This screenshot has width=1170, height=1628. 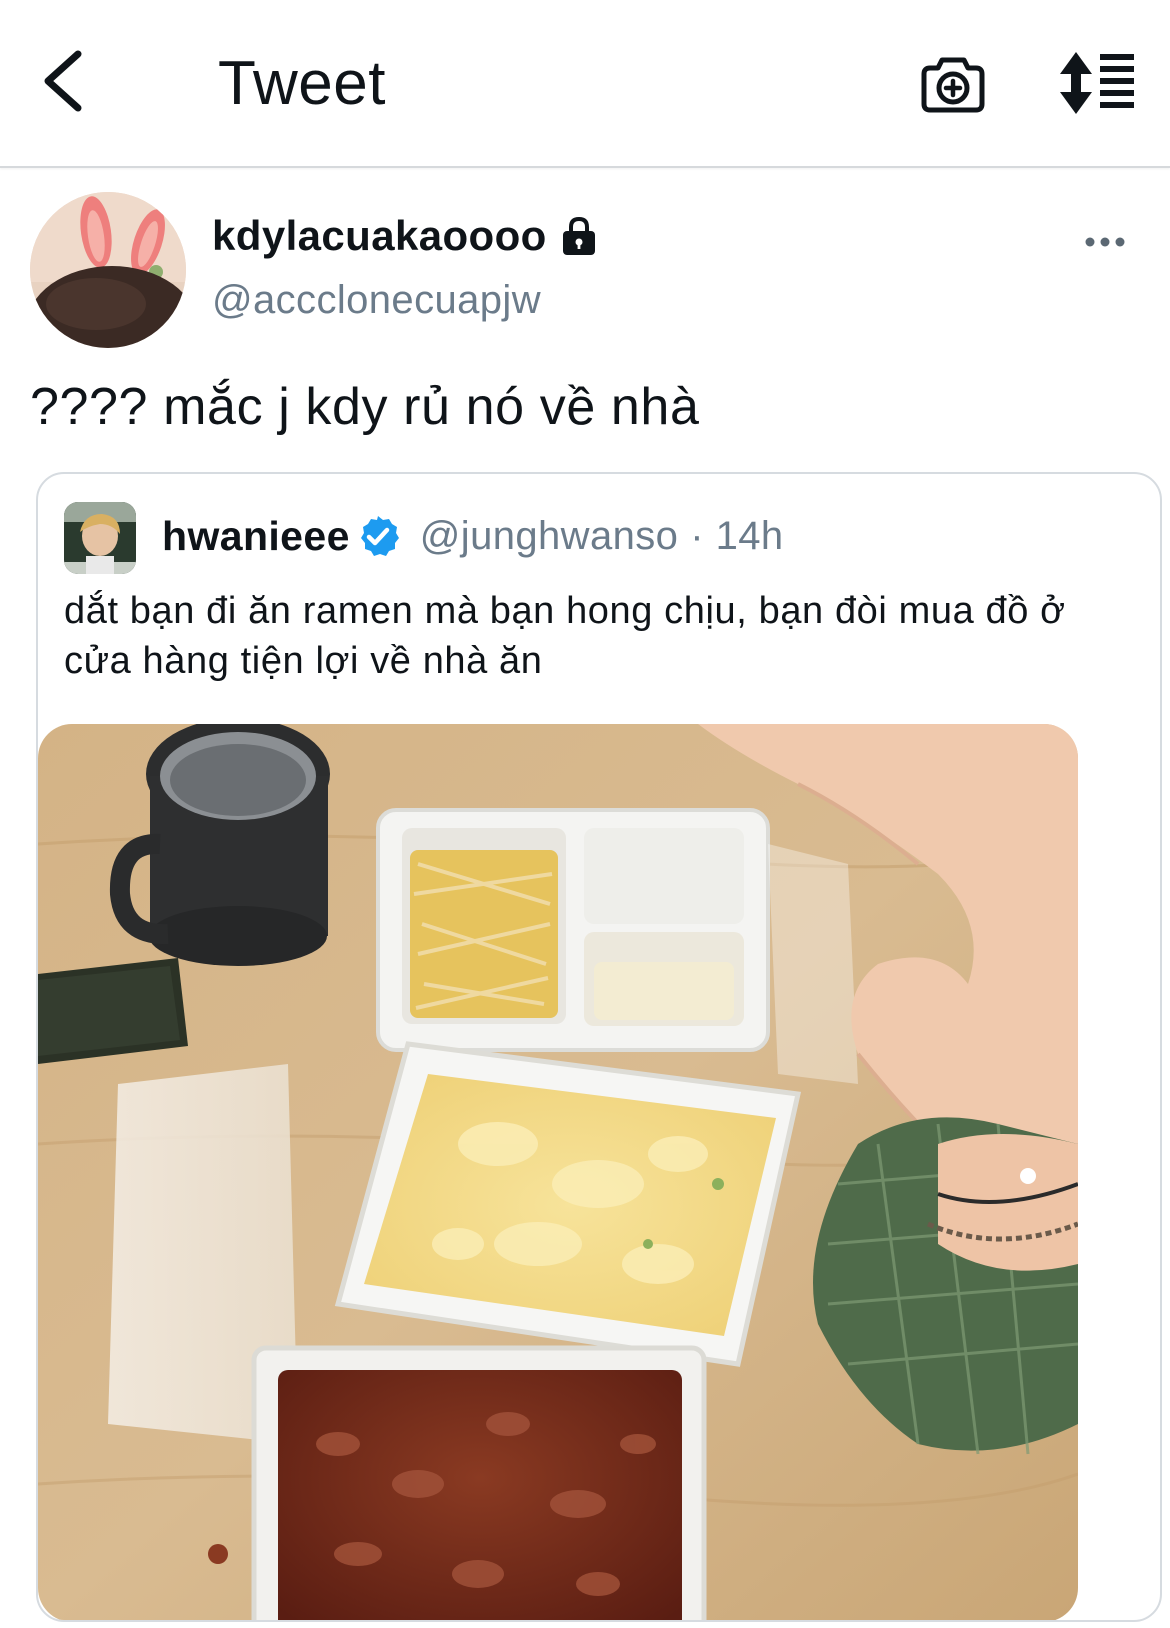 I want to click on author-name-row: kdylacuakaoooo, so click(x=405, y=236).